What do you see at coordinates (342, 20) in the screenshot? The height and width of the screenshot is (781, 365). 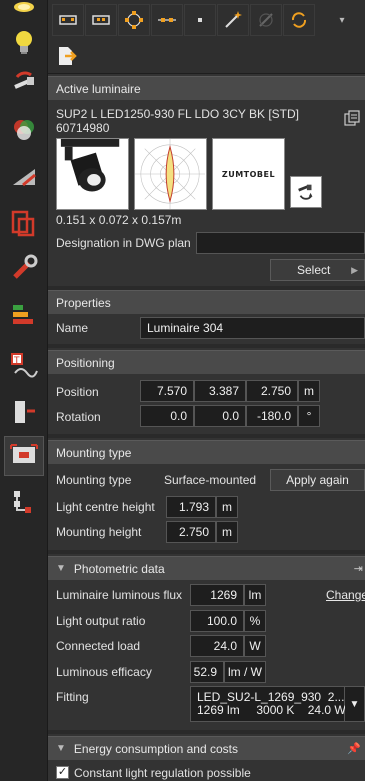 I see `chevron-down-icon: ▾` at bounding box center [342, 20].